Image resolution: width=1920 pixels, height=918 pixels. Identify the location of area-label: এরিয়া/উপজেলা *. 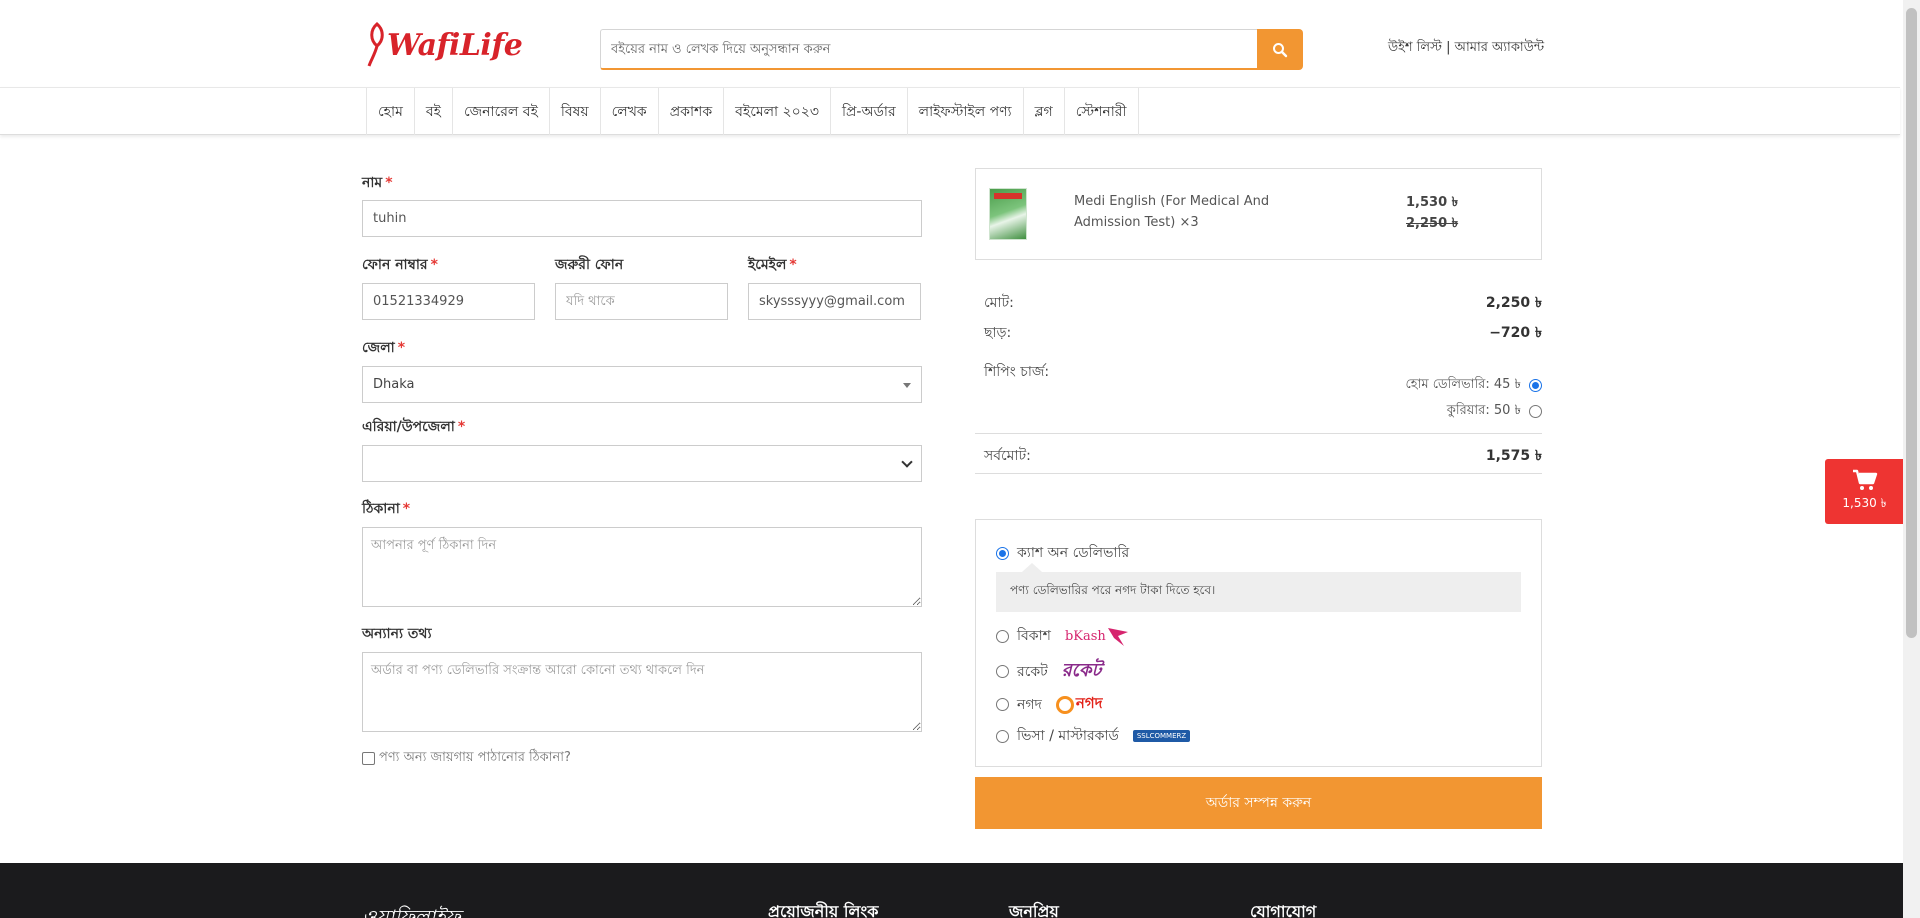
(413, 427).